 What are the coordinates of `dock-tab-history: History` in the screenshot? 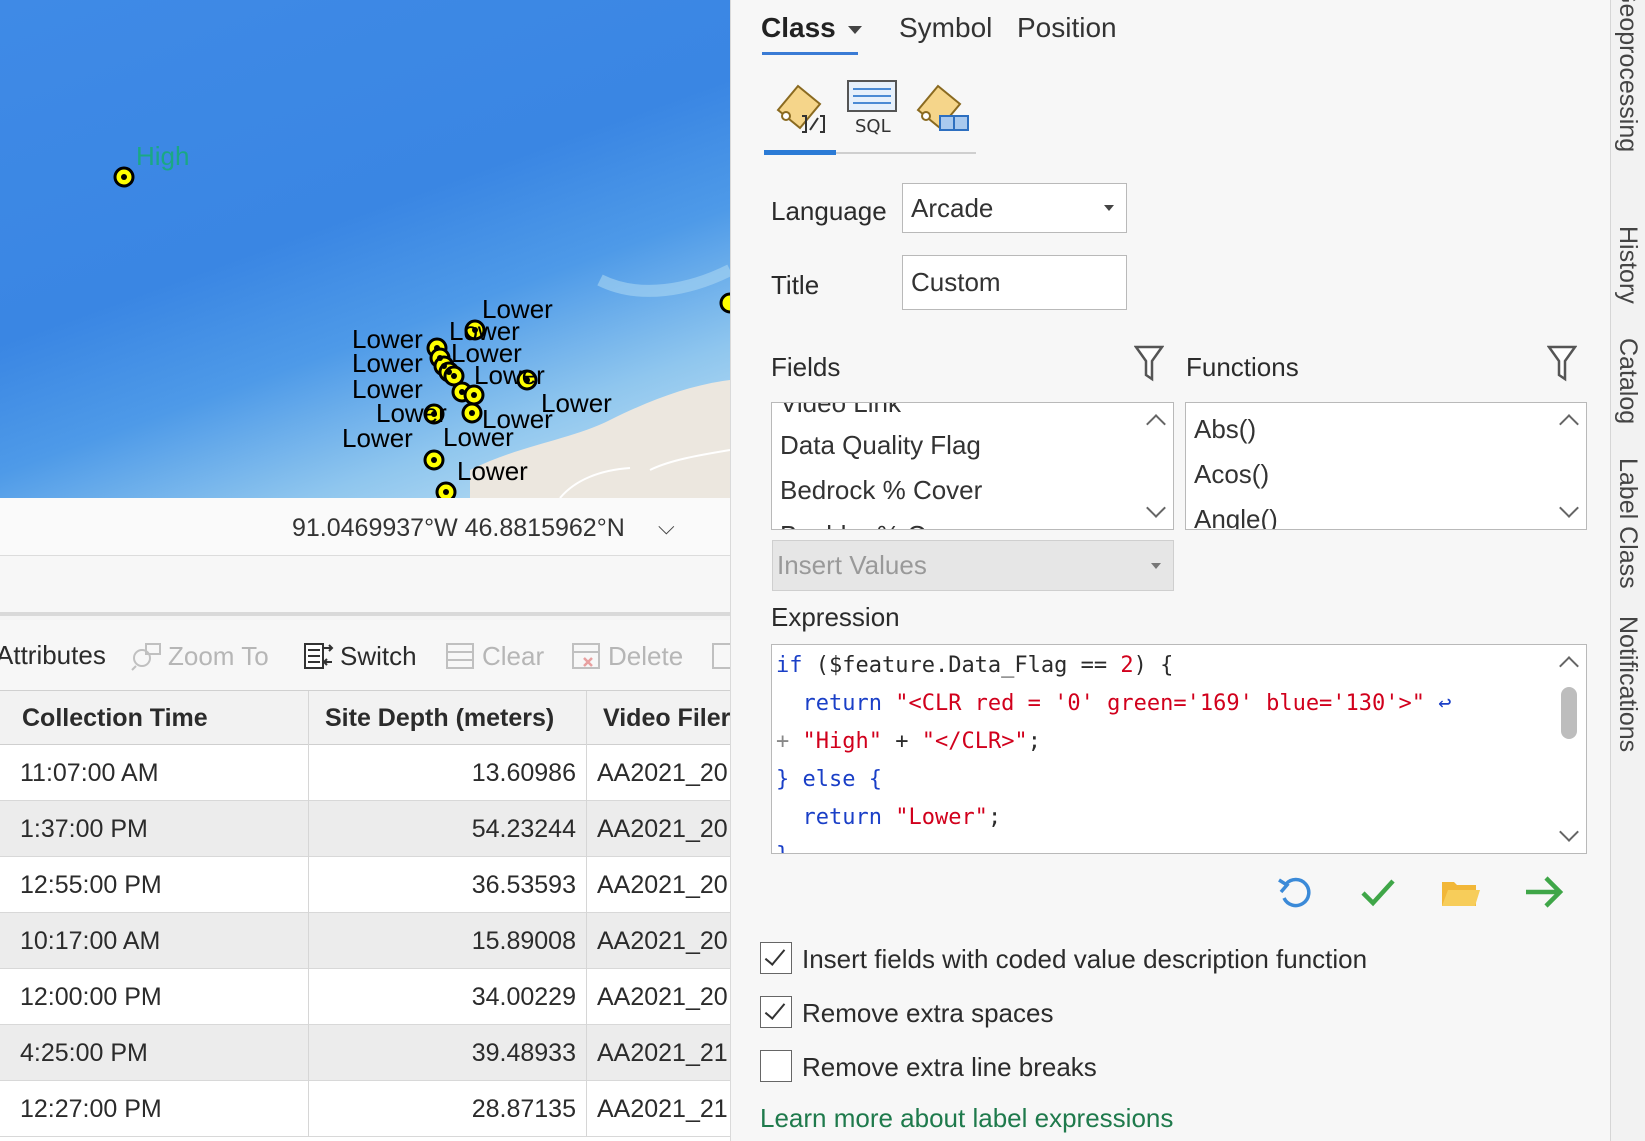 It's located at (1627, 265).